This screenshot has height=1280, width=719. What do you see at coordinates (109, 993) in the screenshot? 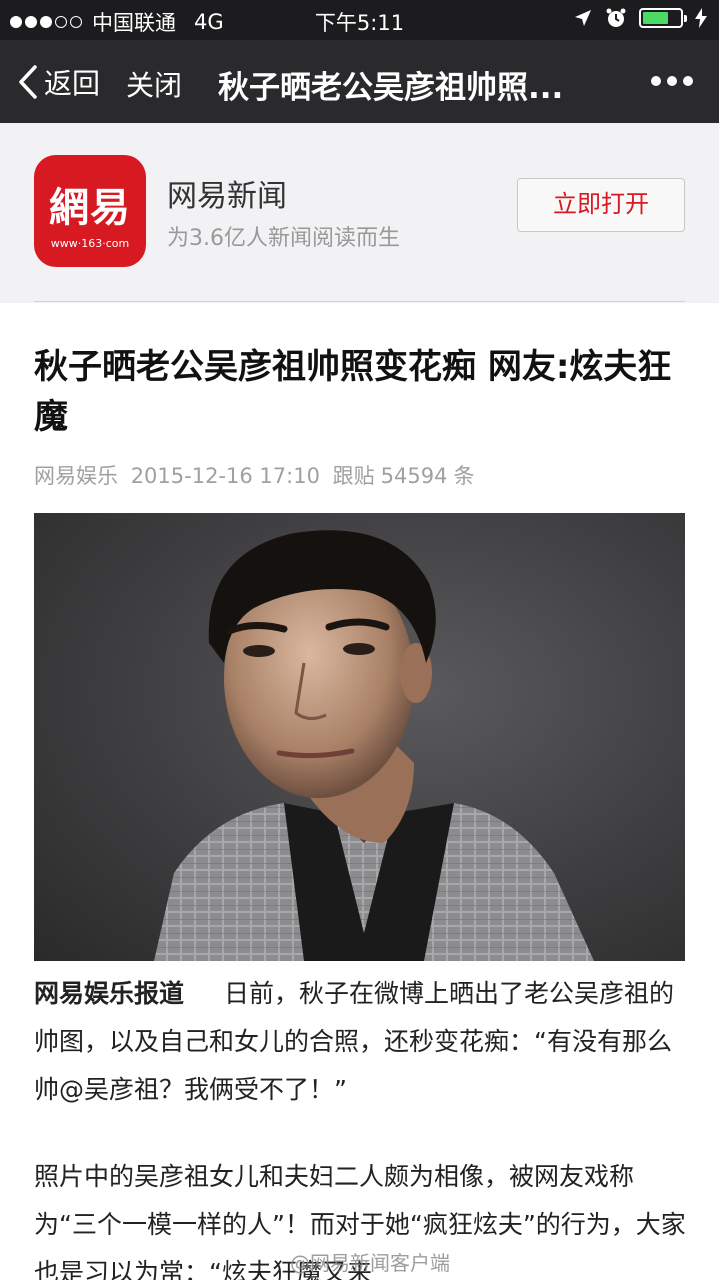
I see `paragraph-lead: 网易娱乐报道` at bounding box center [109, 993].